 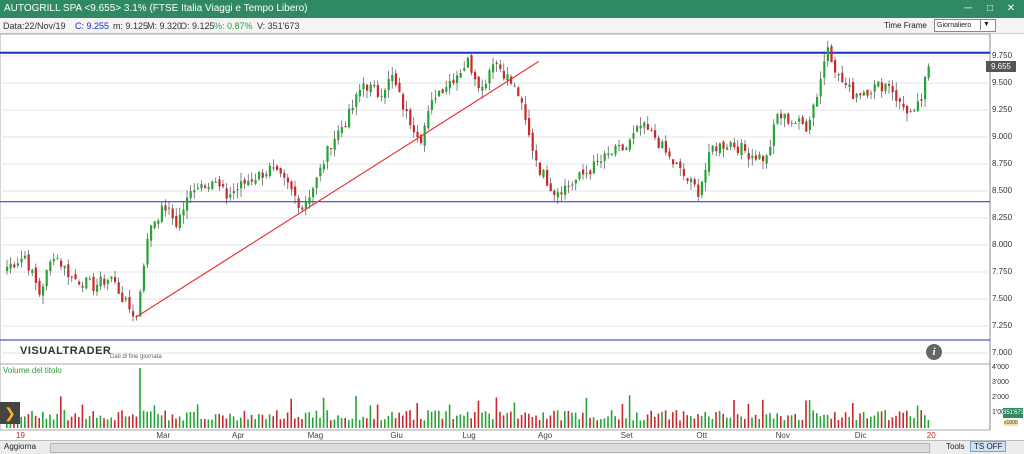 I want to click on ts-off-button: TS OFF, so click(x=988, y=446).